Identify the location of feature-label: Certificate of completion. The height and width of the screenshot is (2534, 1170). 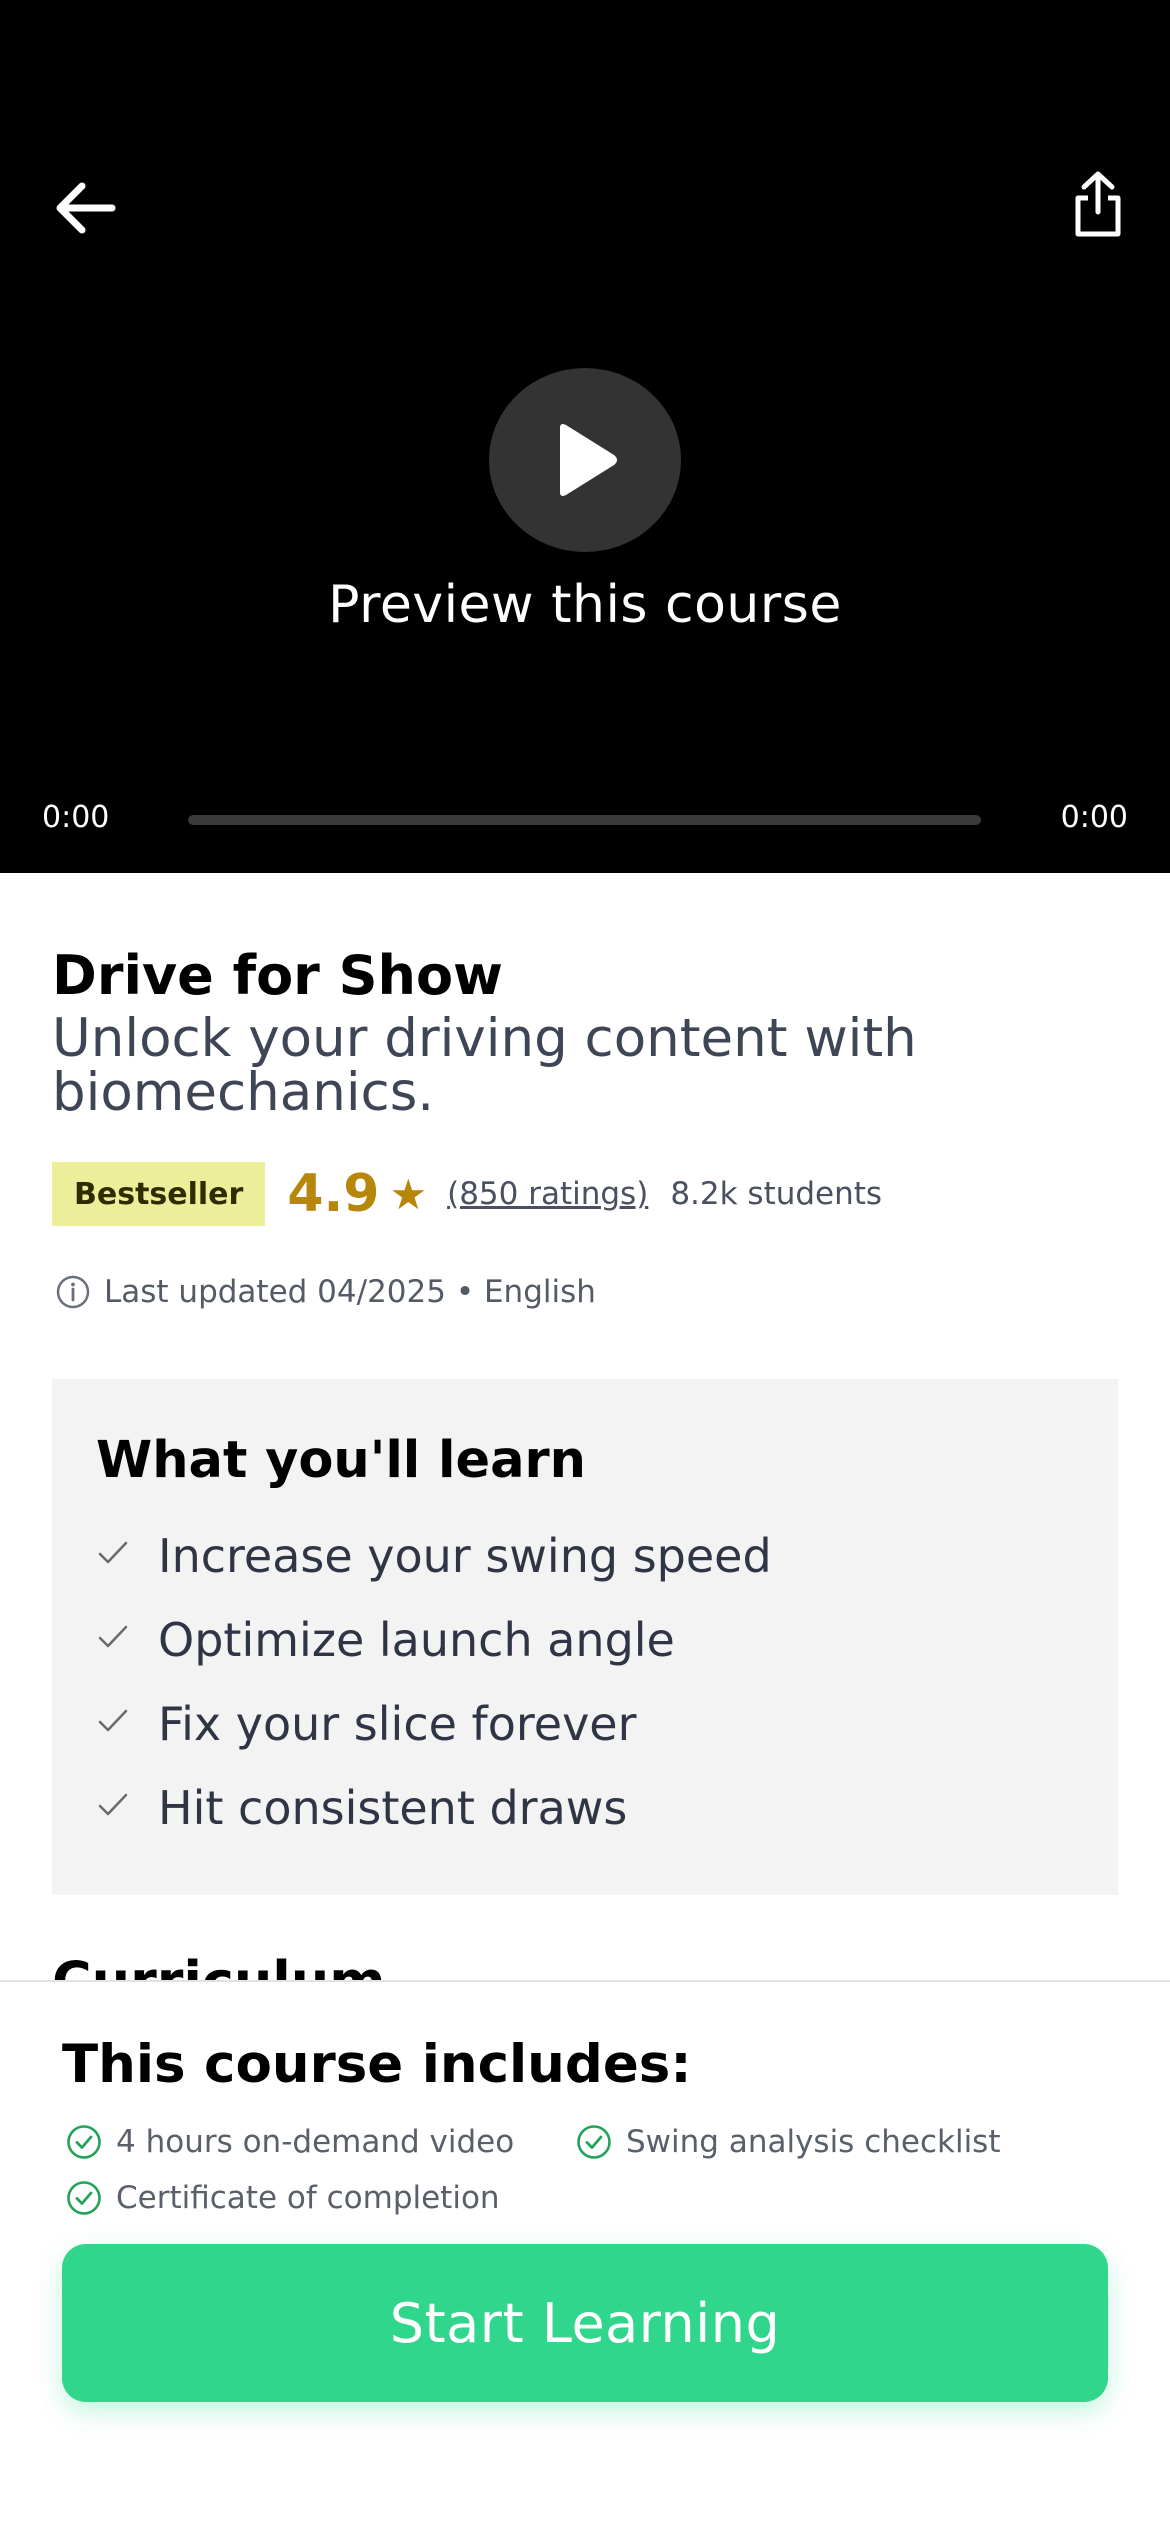
(308, 2198).